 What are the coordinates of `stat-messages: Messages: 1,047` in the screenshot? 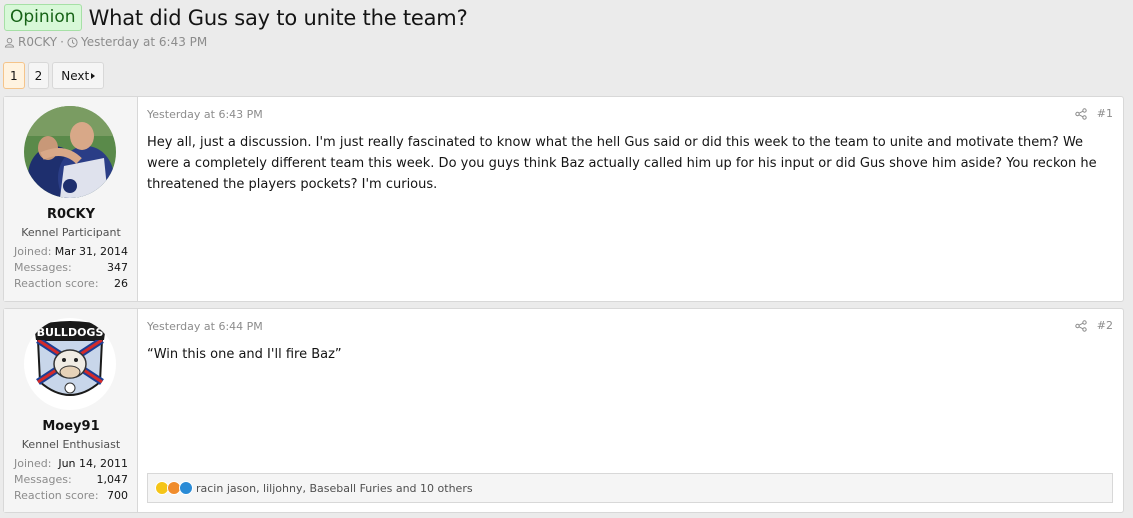 It's located at (71, 479).